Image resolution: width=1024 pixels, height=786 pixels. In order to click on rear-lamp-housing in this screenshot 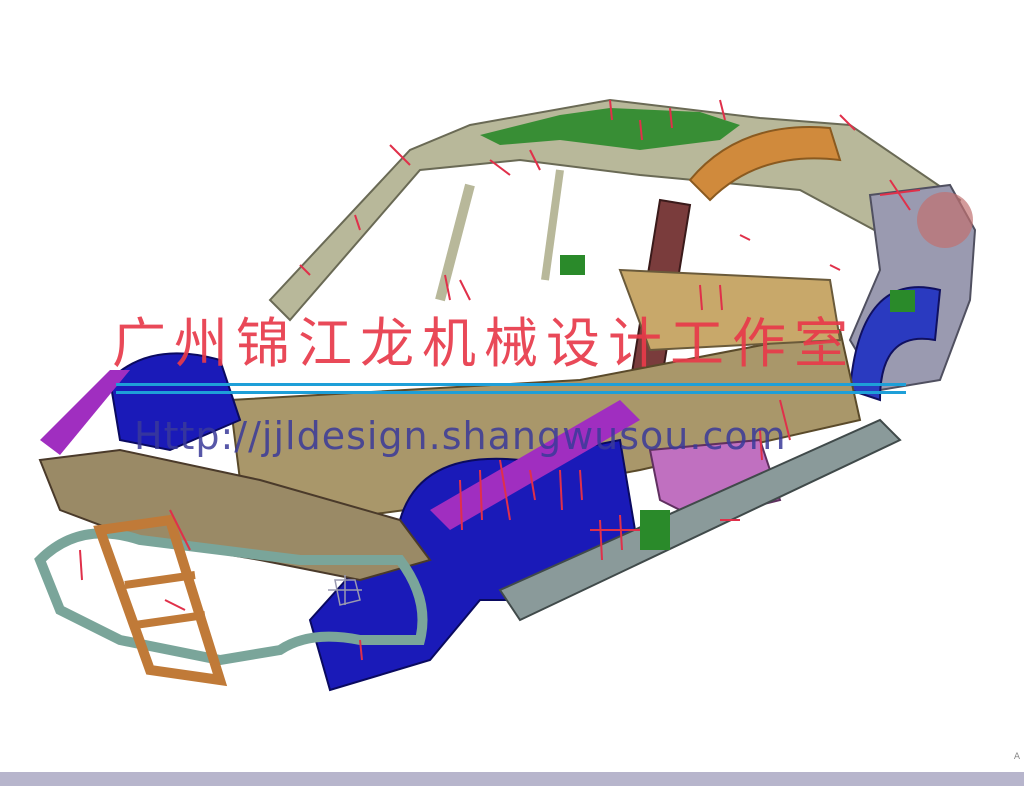, I will do `click(945, 220)`.